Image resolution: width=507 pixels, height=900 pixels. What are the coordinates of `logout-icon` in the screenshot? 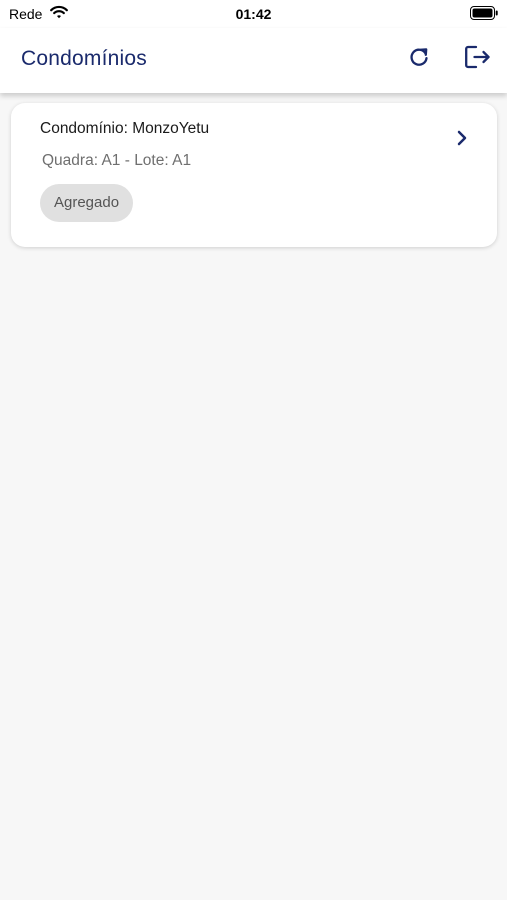 It's located at (478, 59).